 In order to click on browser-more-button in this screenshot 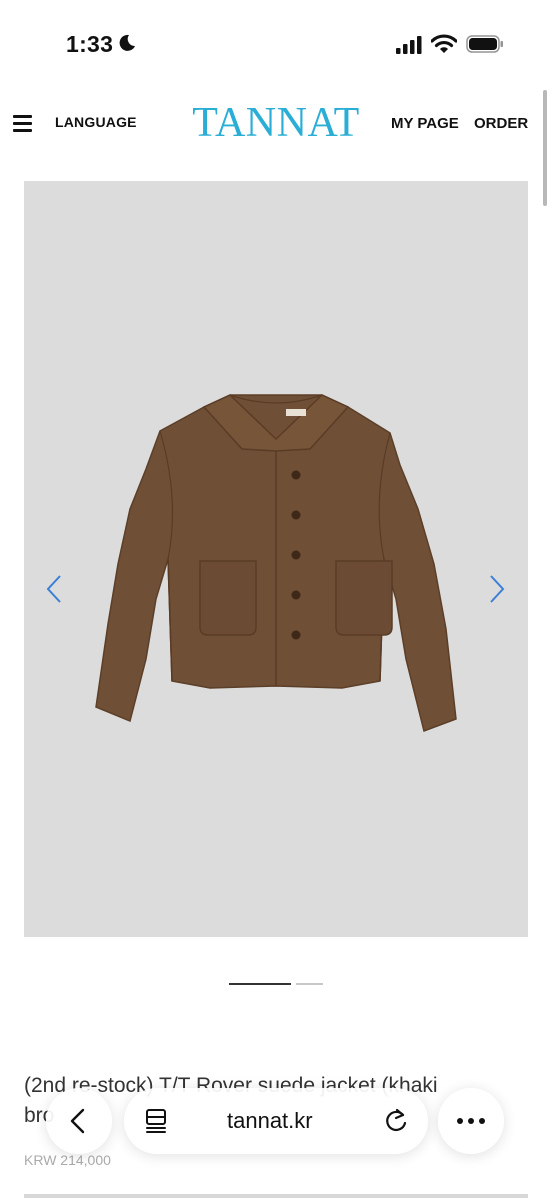, I will do `click(471, 1121)`.